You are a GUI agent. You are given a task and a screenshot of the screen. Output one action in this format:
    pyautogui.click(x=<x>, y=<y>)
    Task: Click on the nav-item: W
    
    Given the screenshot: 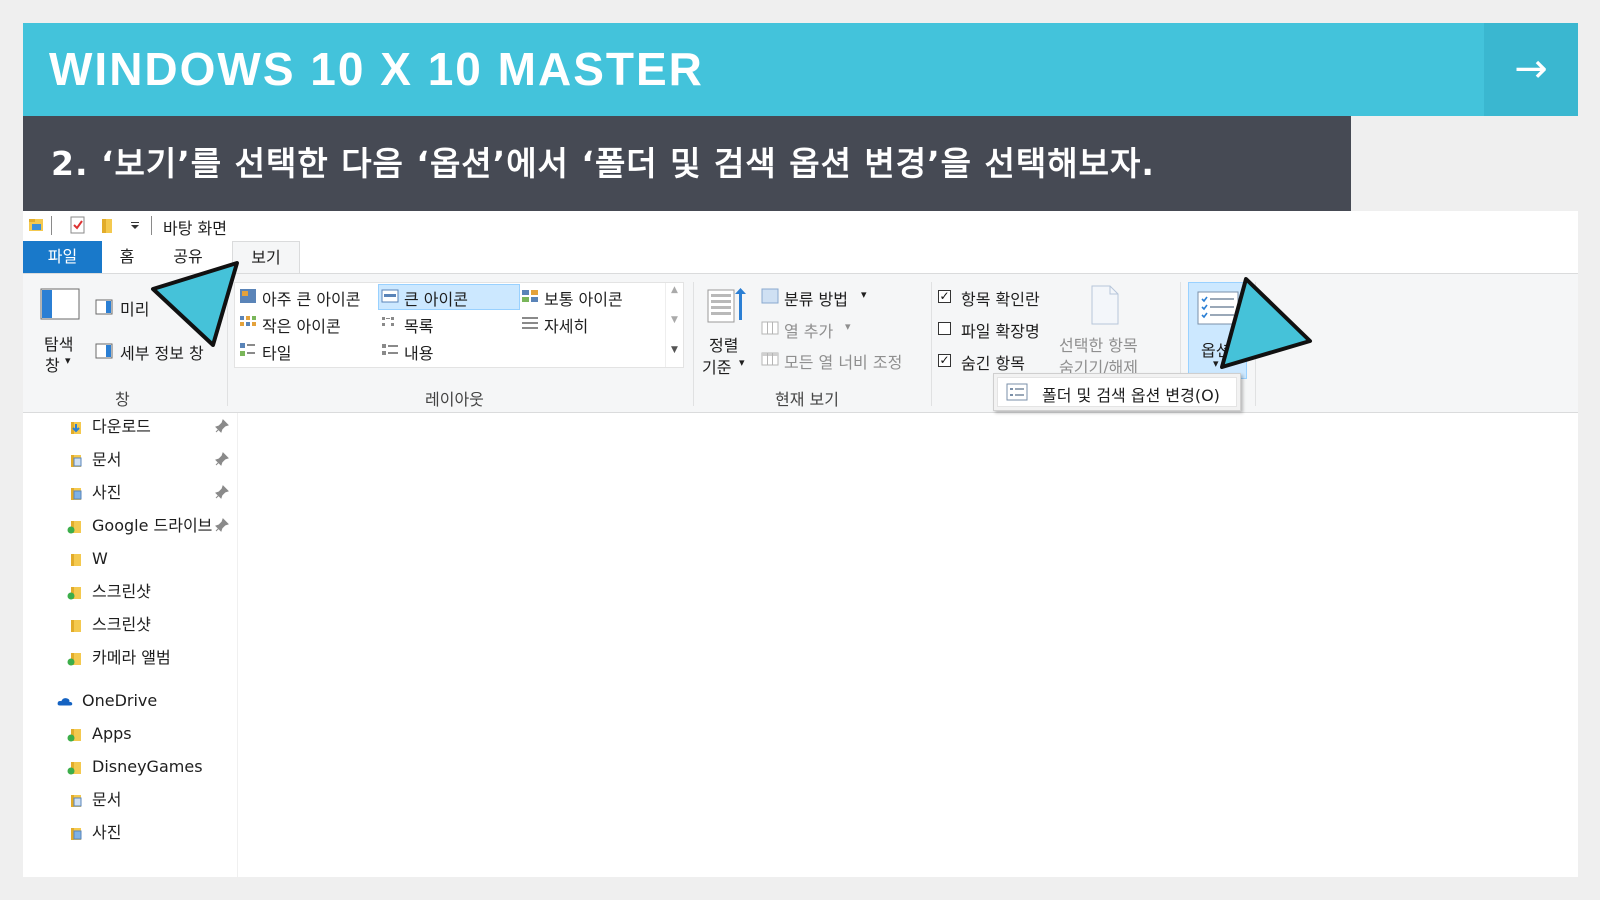 What is the action you would take?
    pyautogui.click(x=152, y=559)
    